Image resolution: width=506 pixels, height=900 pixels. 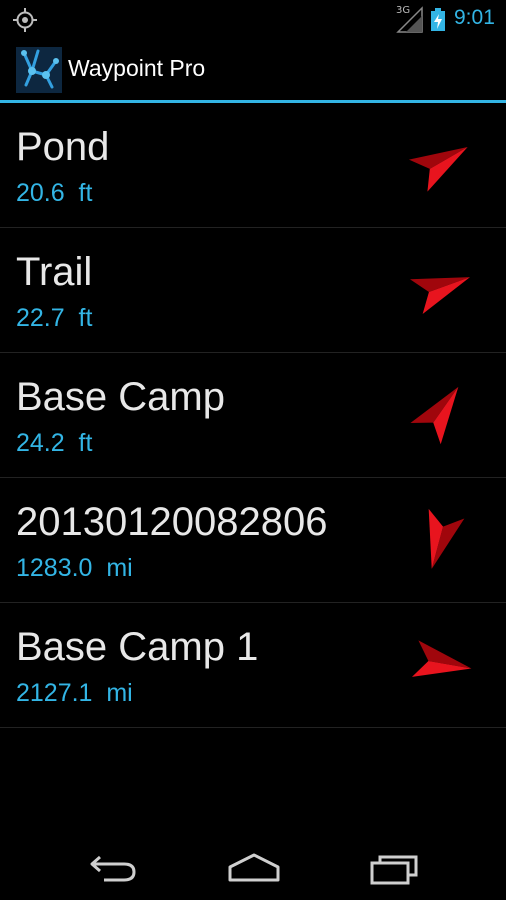 I want to click on waypoint-distance: 22.7 ft, so click(x=54, y=318).